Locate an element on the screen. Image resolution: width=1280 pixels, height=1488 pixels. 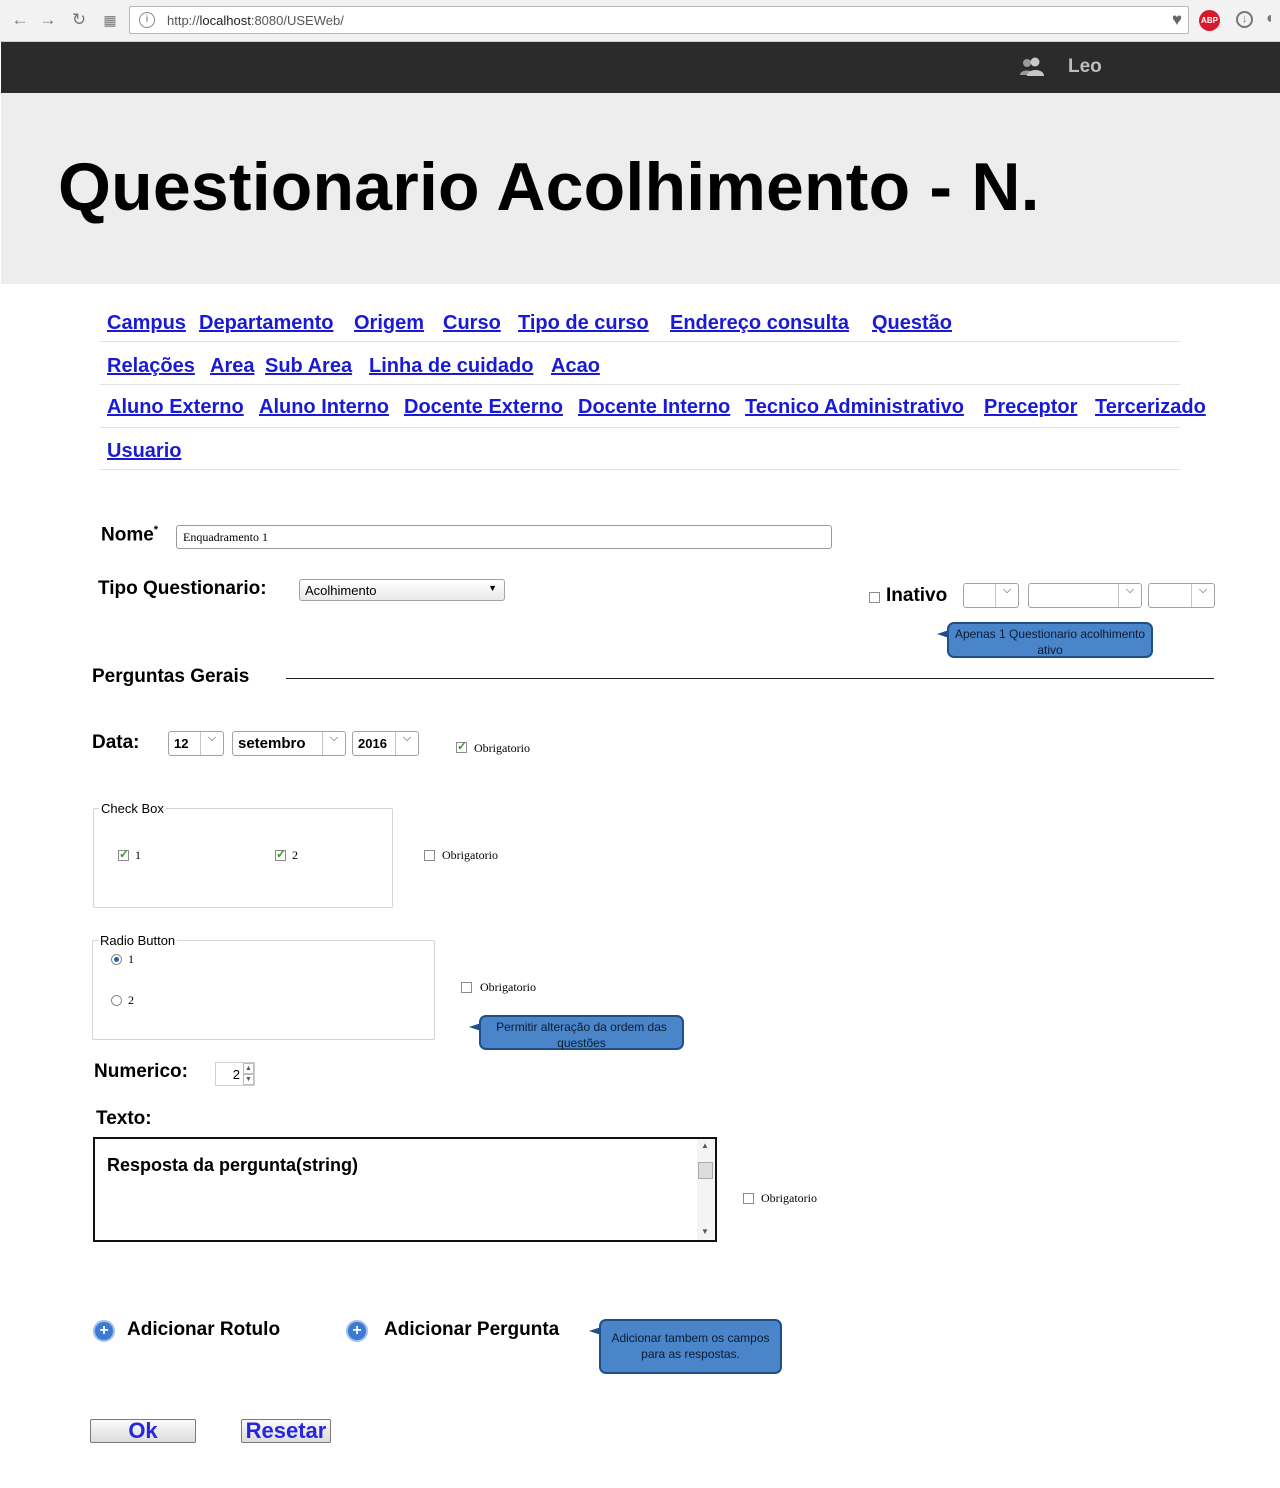
data-day-select: 12 ⌵ is located at coordinates (196, 743).